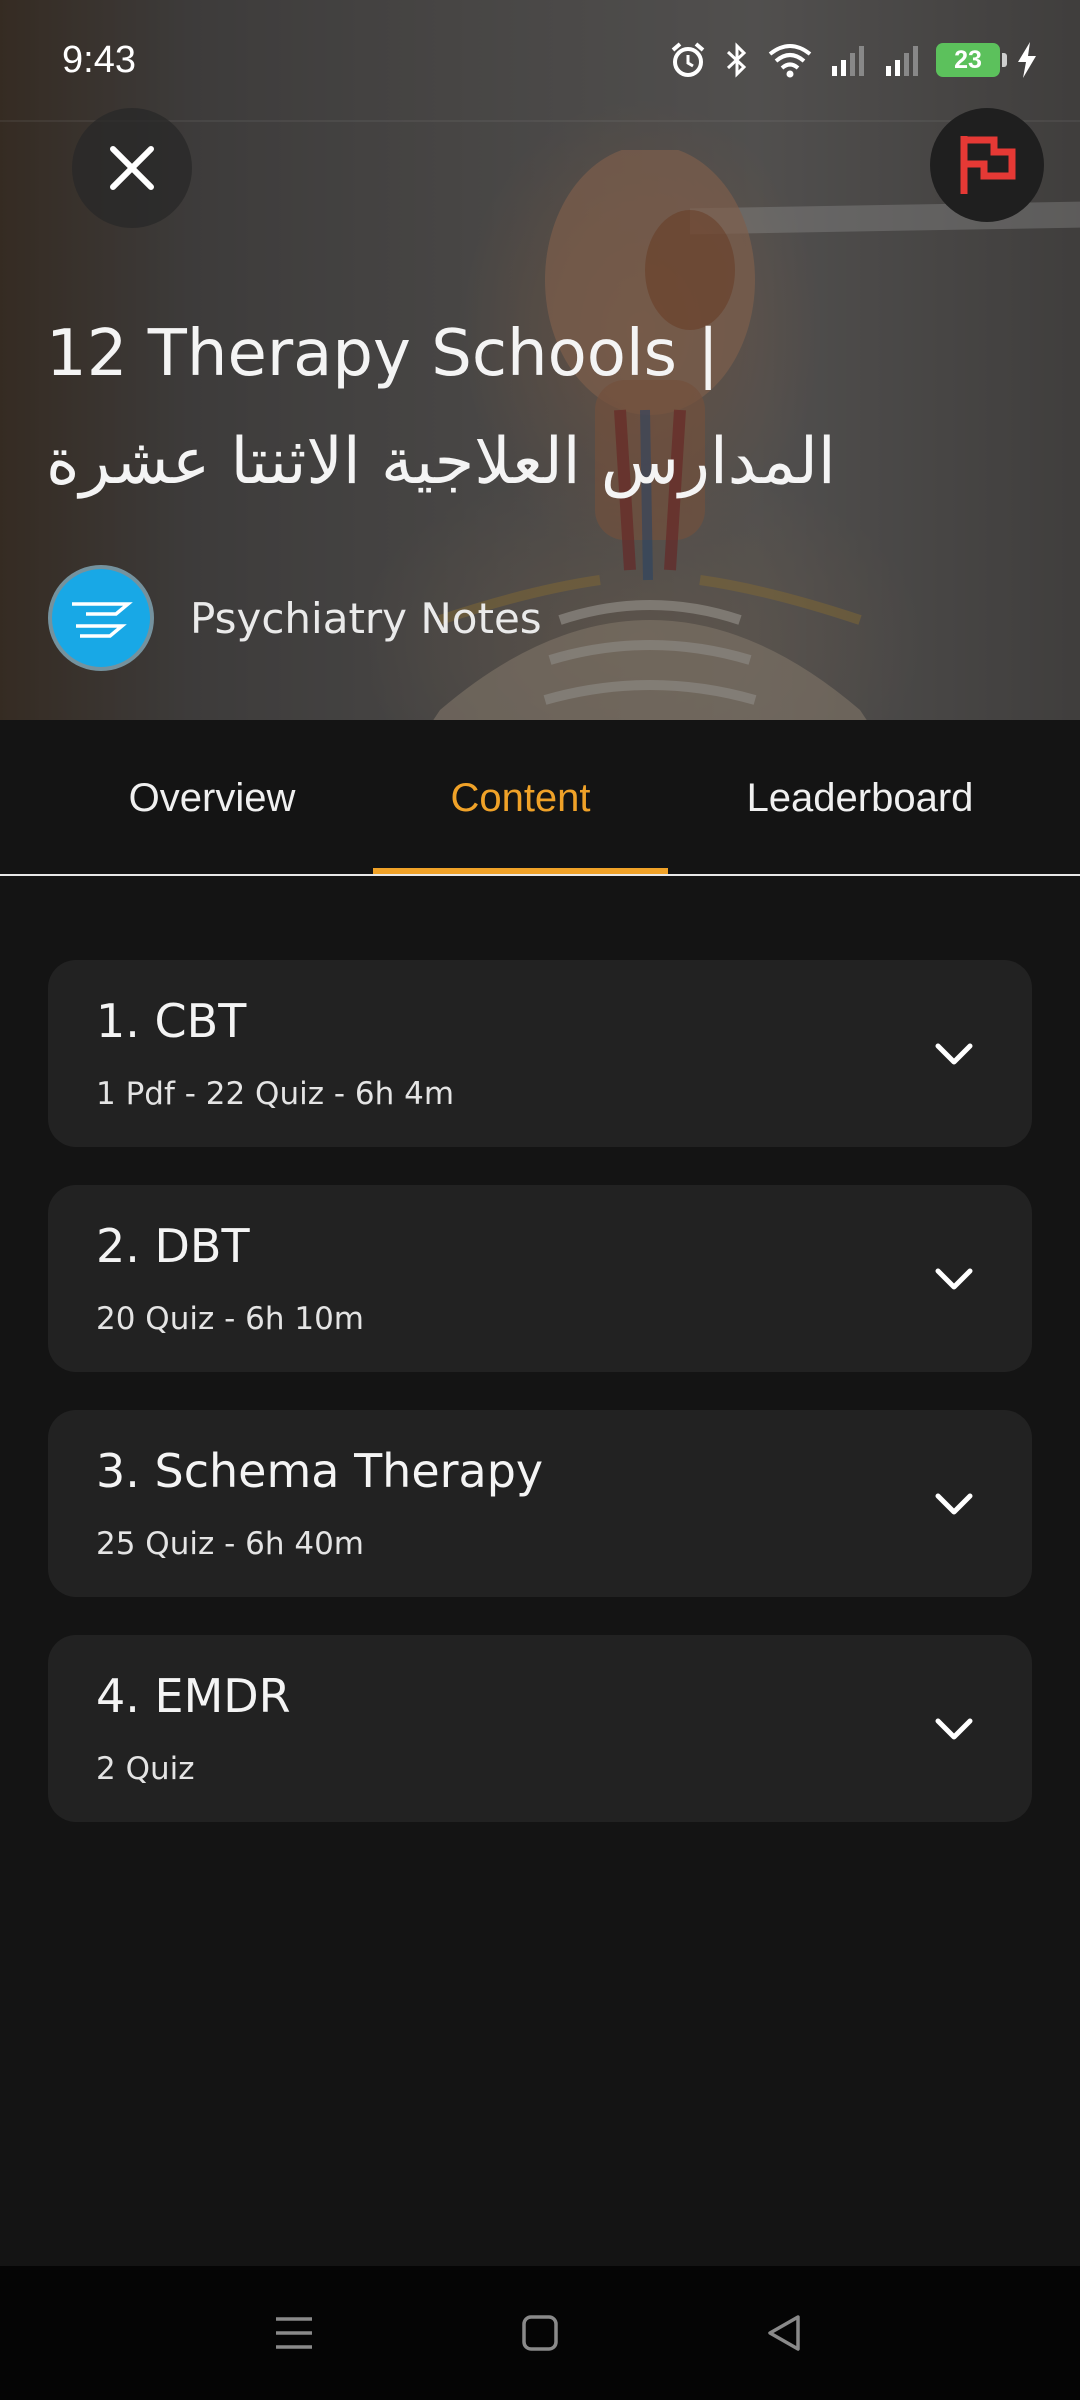 This screenshot has width=1080, height=2400. Describe the element at coordinates (540, 1053) in the screenshot. I see `section-card-cbt: 1. CBT 1 Pdf - 22 Quiz - 6h 4m` at that location.